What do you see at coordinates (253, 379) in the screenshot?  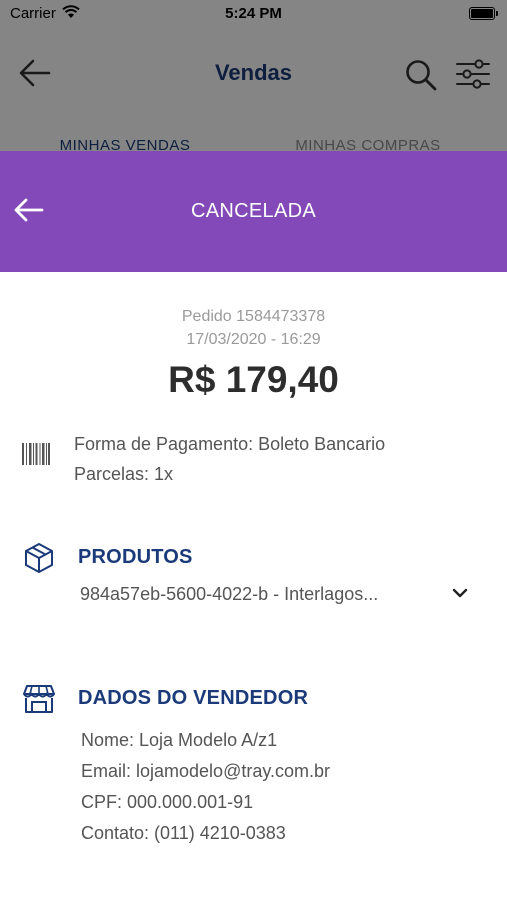 I see `order-total: R$ 179,40` at bounding box center [253, 379].